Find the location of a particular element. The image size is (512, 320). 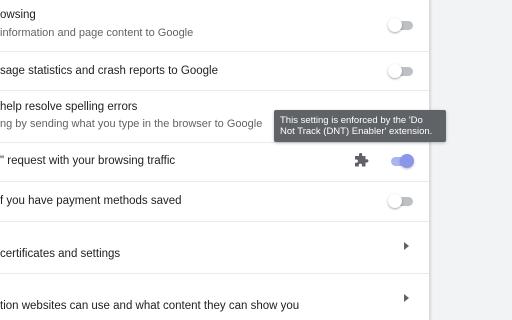

setting-title-do-not-track: " request with your browsing traffic is located at coordinates (88, 161).